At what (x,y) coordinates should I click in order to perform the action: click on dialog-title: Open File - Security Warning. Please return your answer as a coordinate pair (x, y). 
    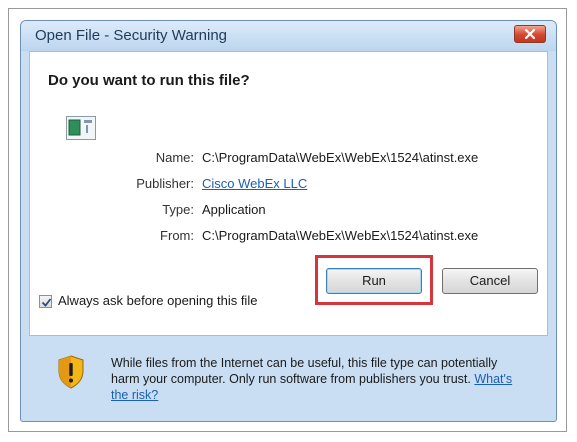
    Looking at the image, I should click on (131, 35).